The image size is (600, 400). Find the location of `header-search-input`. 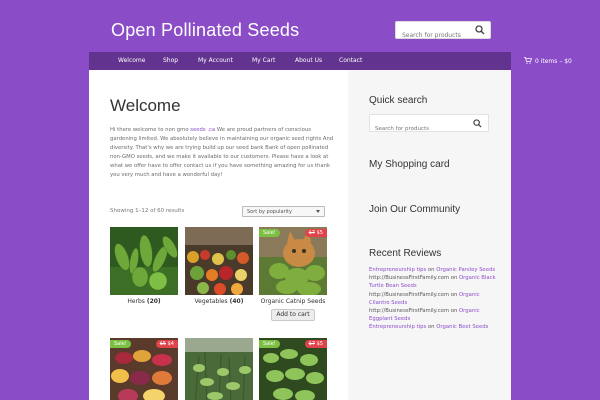

header-search-input is located at coordinates (435, 35).